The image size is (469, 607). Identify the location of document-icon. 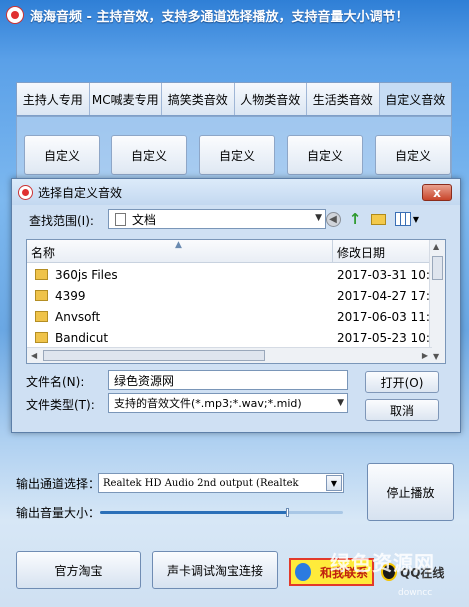
(120, 219).